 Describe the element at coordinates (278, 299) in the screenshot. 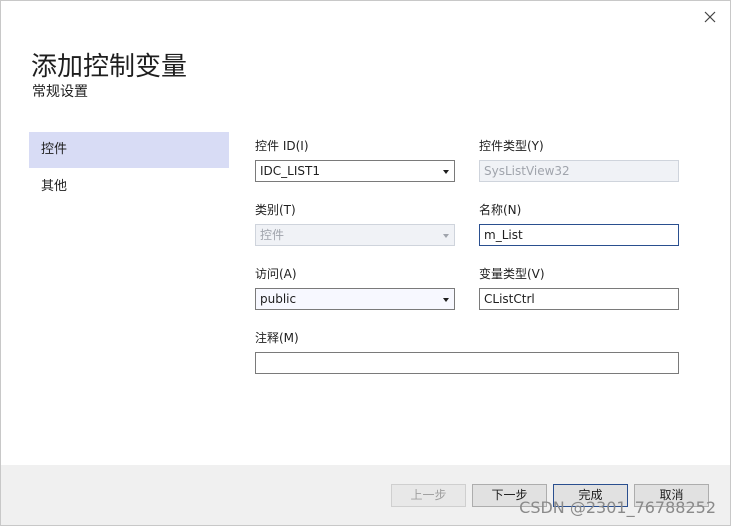

I see `access-value: public` at that location.